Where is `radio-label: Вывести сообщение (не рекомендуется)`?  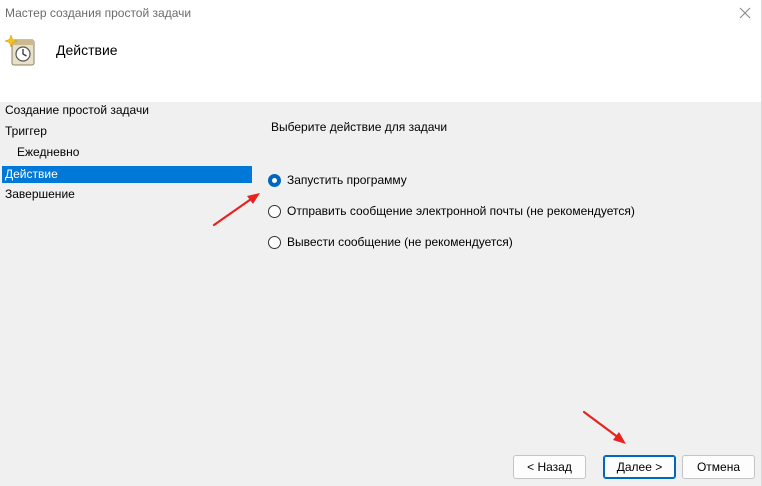
radio-label: Вывести сообщение (не рекомендуется) is located at coordinates (400, 242).